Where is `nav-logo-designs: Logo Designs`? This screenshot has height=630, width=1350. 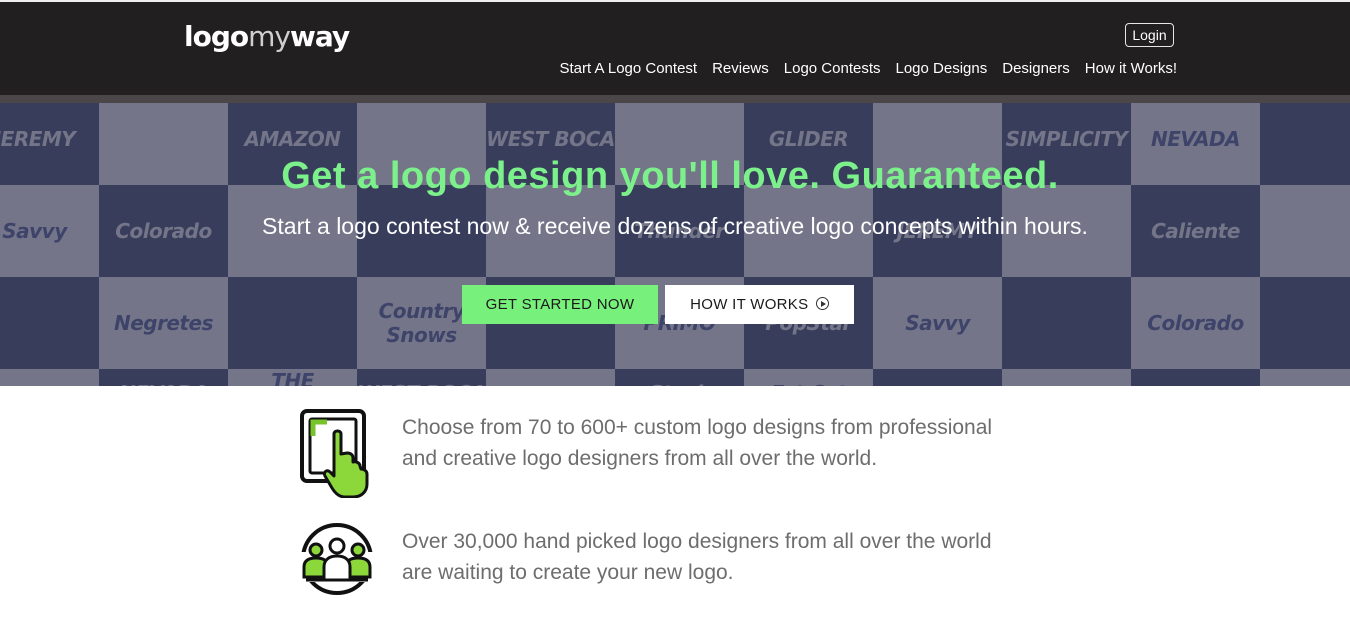 nav-logo-designs: Logo Designs is located at coordinates (942, 68).